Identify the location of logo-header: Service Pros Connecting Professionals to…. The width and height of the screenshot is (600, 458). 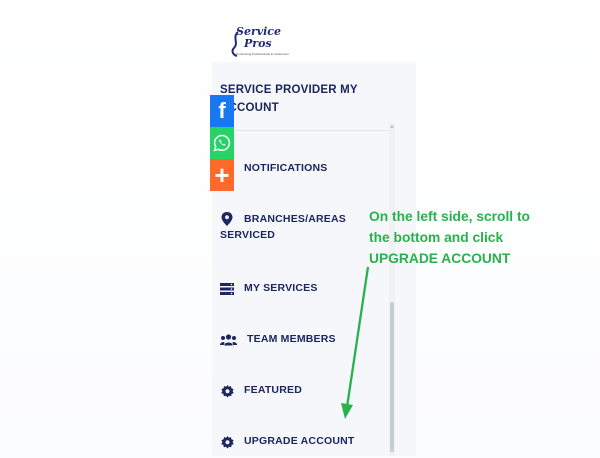
(314, 35).